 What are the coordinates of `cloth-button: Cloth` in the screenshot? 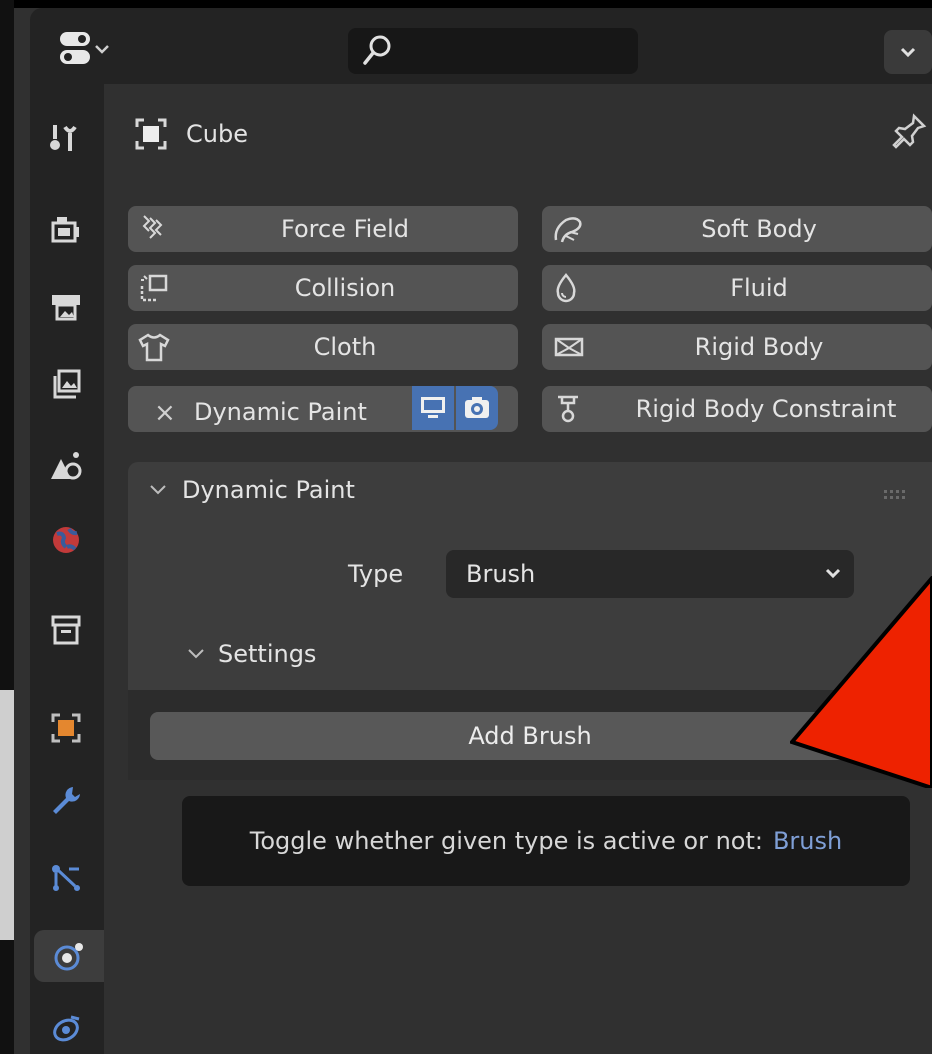 It's located at (323, 347).